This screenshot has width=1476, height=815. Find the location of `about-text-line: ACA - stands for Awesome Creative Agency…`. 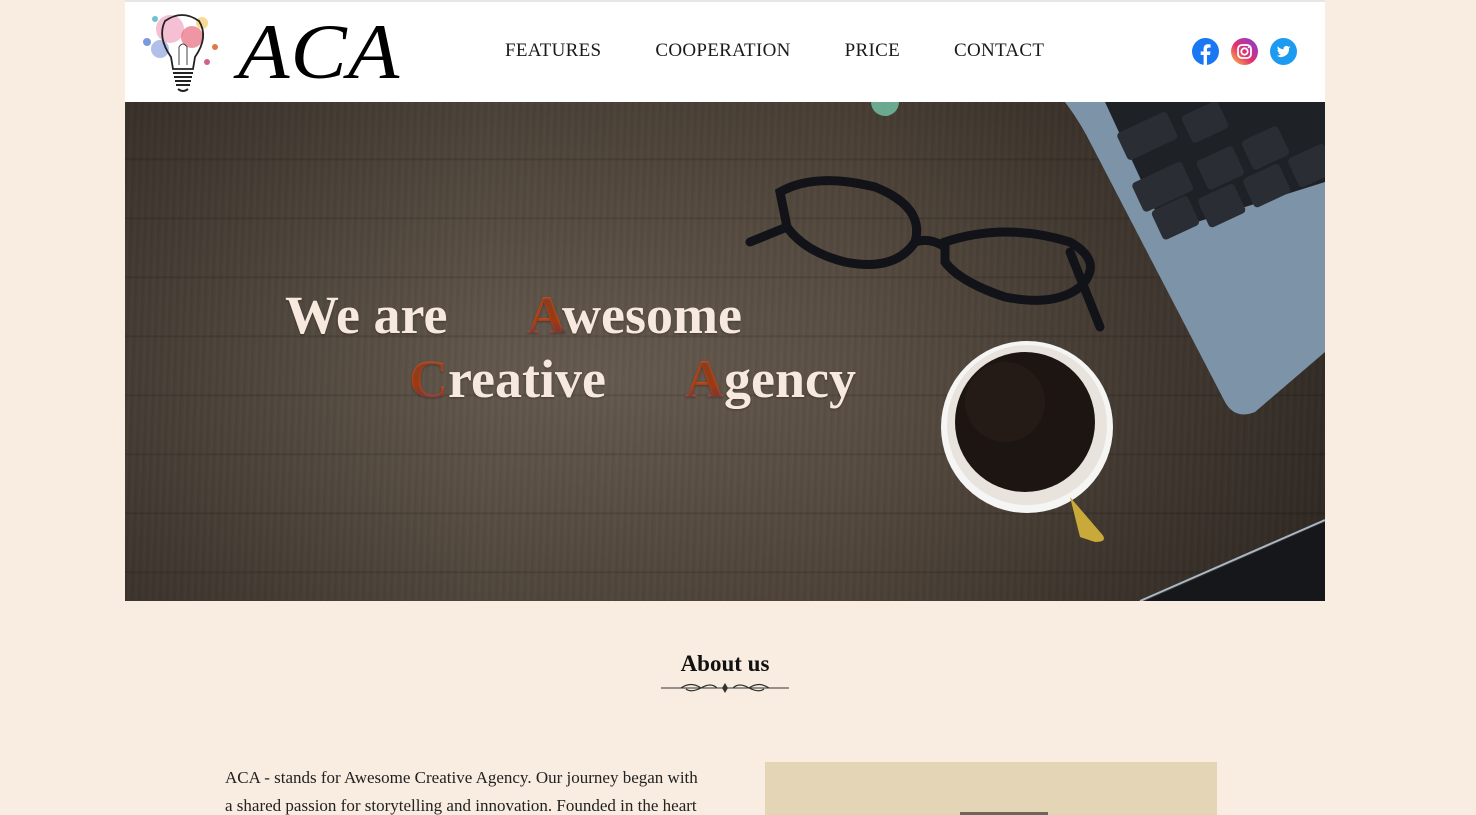

about-text-line: ACA - stands for Awesome Creative Agency… is located at coordinates (461, 777).